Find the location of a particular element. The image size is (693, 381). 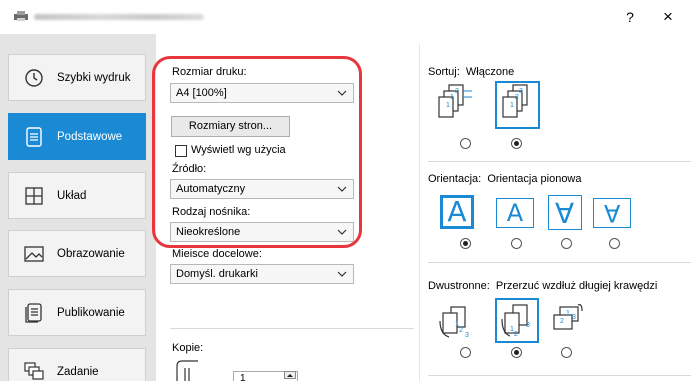

copies-label: Kopie: is located at coordinates (188, 348).